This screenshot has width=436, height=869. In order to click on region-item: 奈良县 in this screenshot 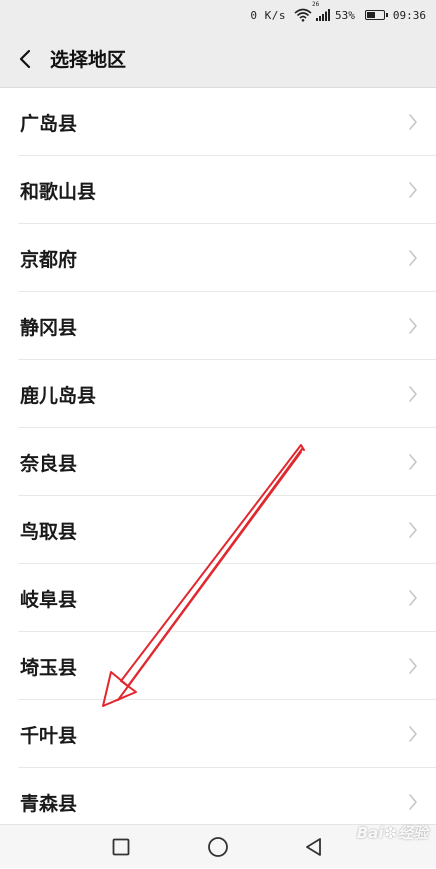, I will do `click(218, 462)`.